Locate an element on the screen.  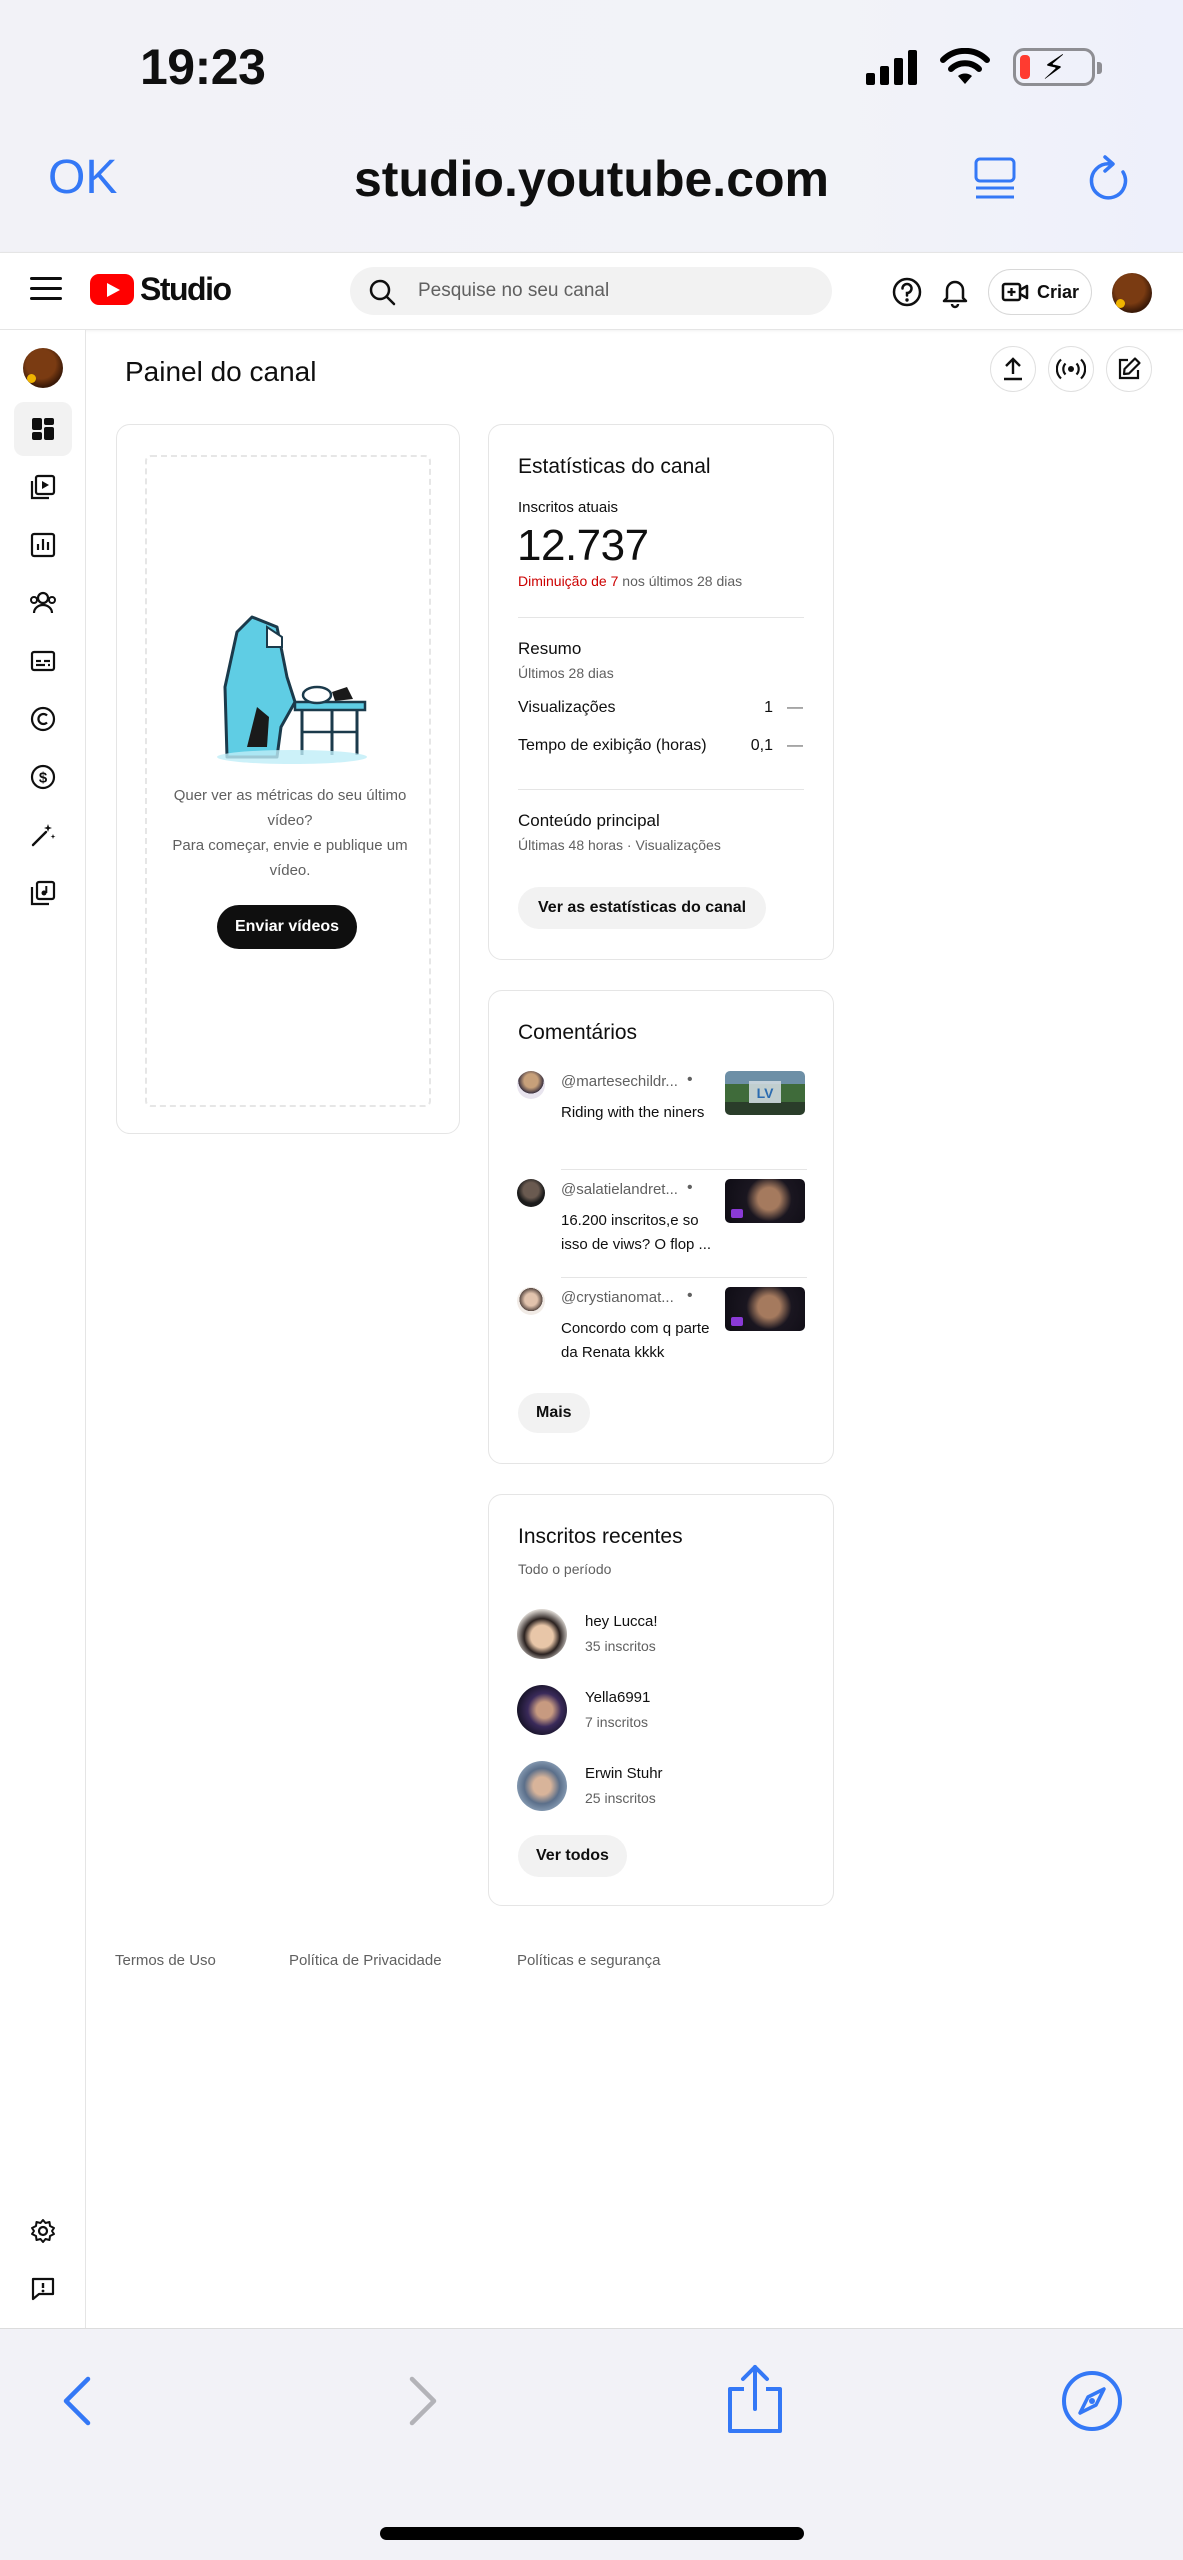
subscriber-name: Erwin Stuhr is located at coordinates (624, 1773).